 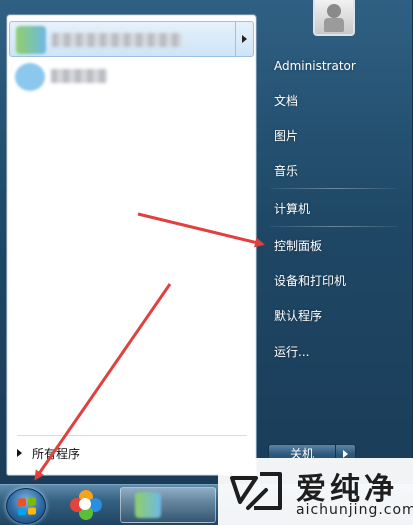 What do you see at coordinates (333, 171) in the screenshot?
I see `music-link: 音乐` at bounding box center [333, 171].